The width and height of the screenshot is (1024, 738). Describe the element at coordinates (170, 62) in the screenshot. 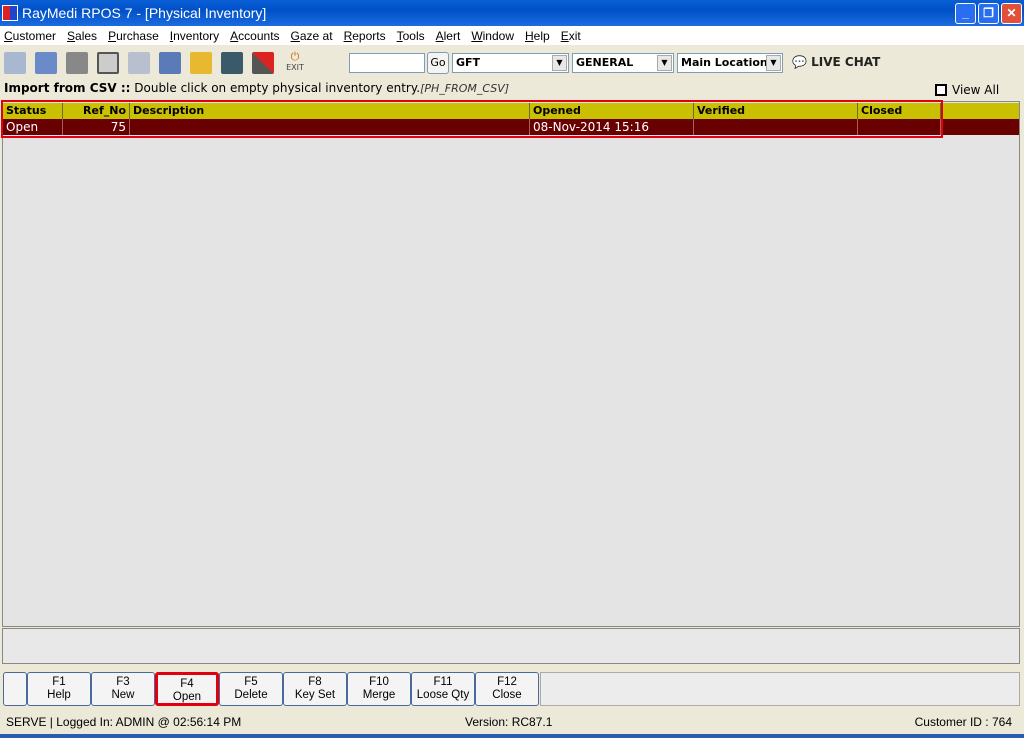

I see `purchase-cart-icon` at that location.